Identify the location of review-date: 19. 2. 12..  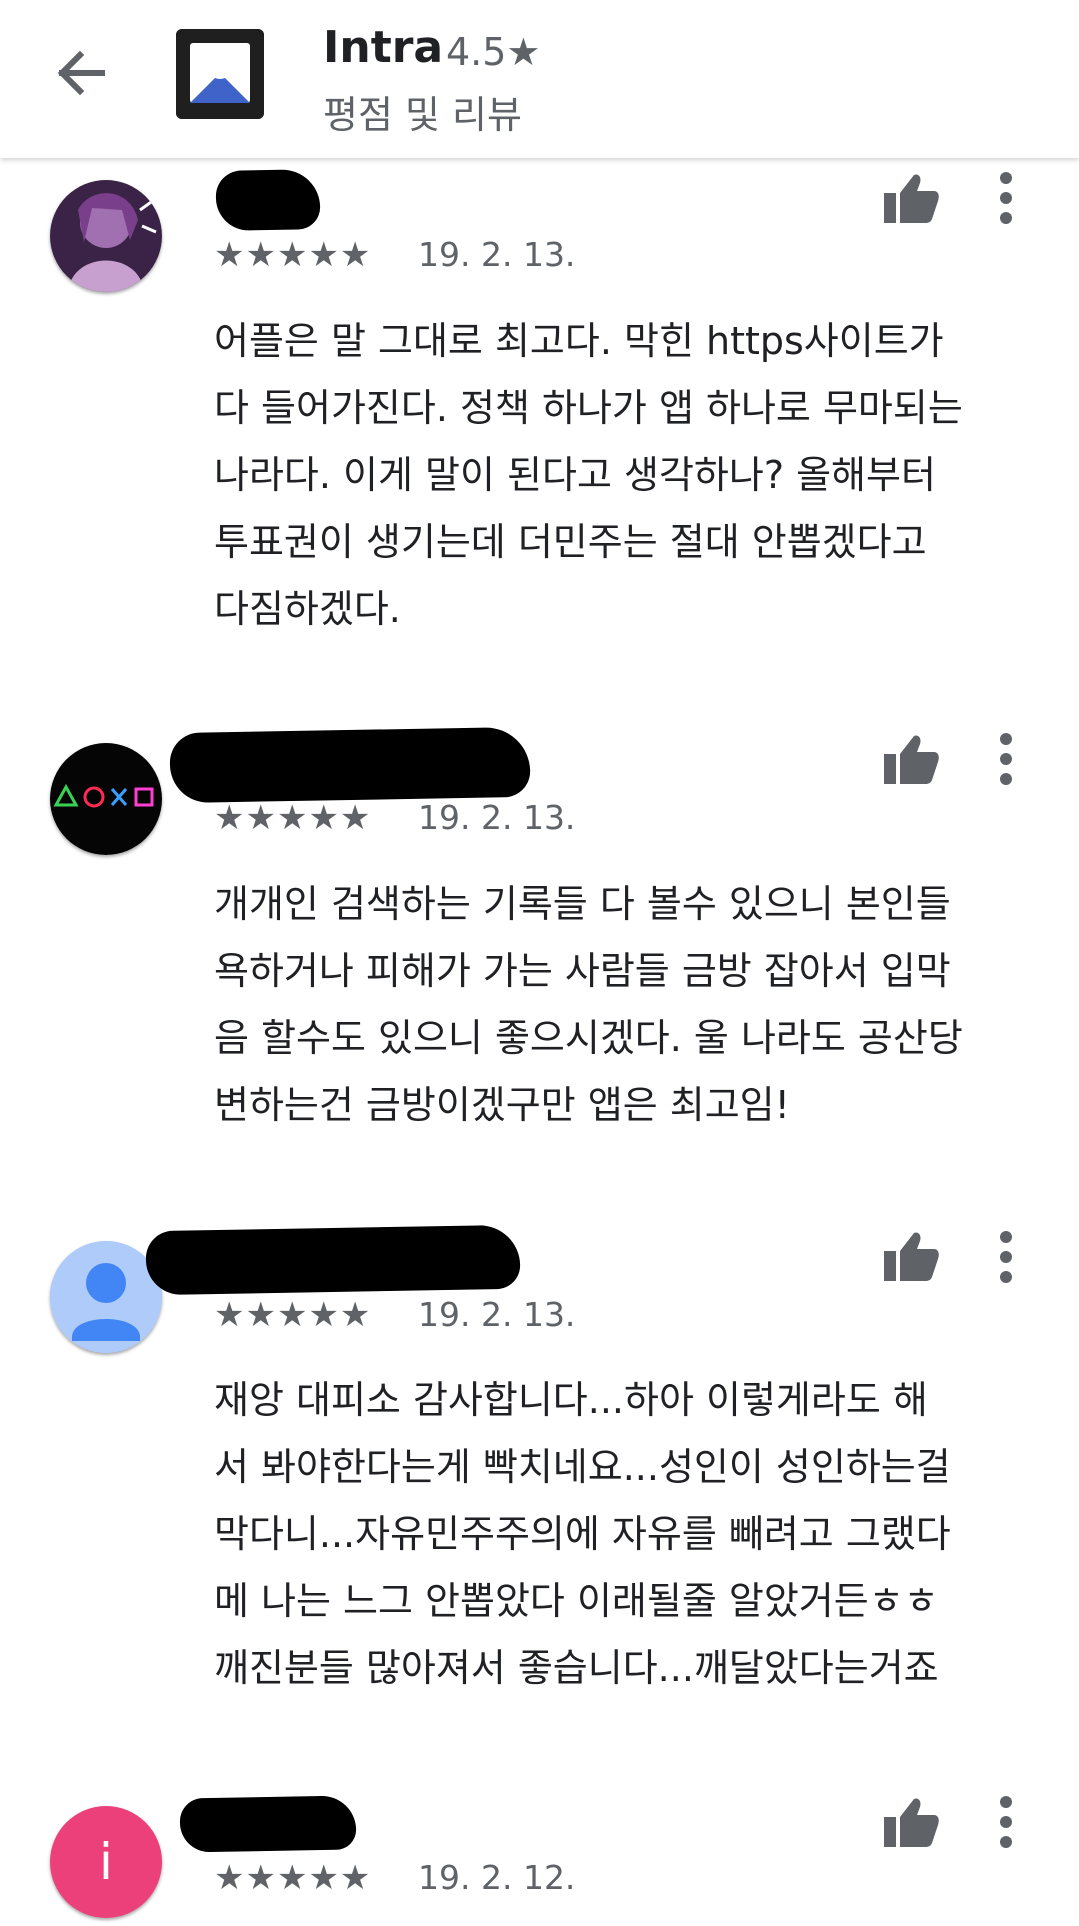
(497, 1877).